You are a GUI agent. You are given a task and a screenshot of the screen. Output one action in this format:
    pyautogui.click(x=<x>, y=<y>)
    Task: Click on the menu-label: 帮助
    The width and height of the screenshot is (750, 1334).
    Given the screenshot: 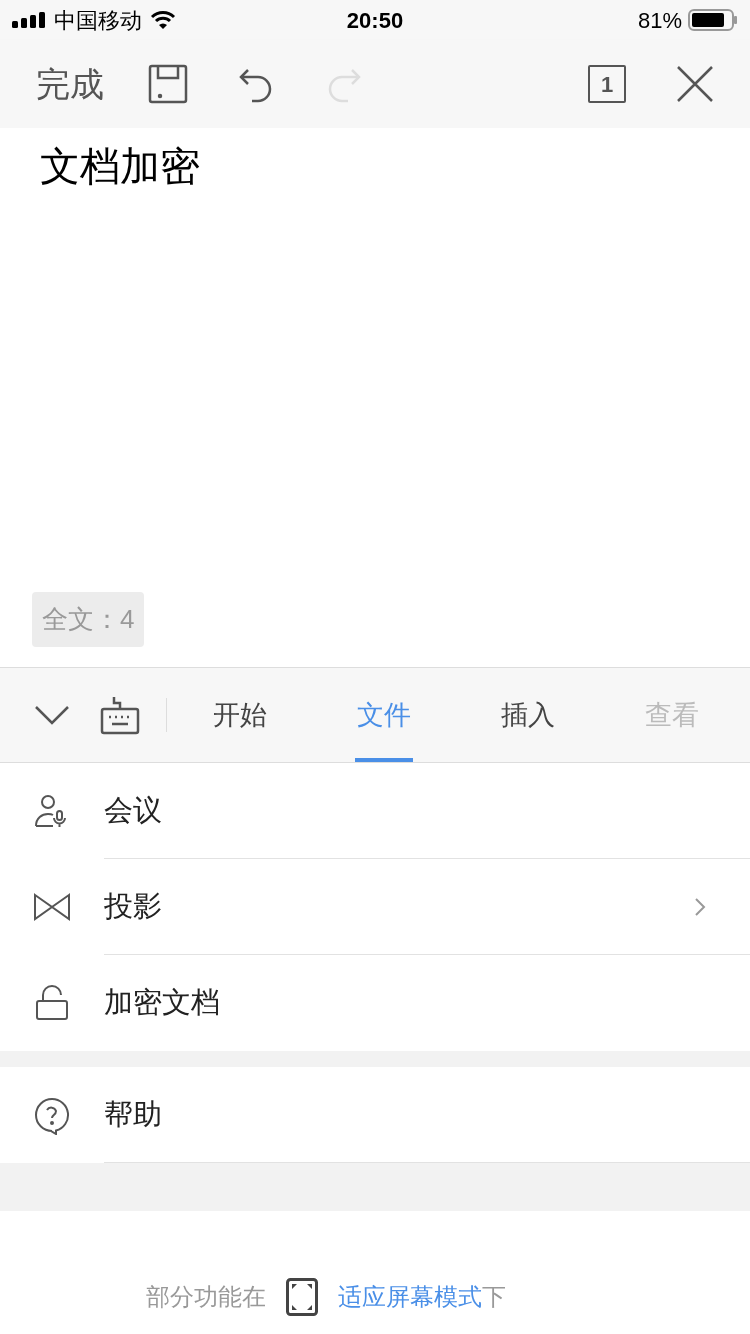 What is the action you would take?
    pyautogui.click(x=133, y=1114)
    